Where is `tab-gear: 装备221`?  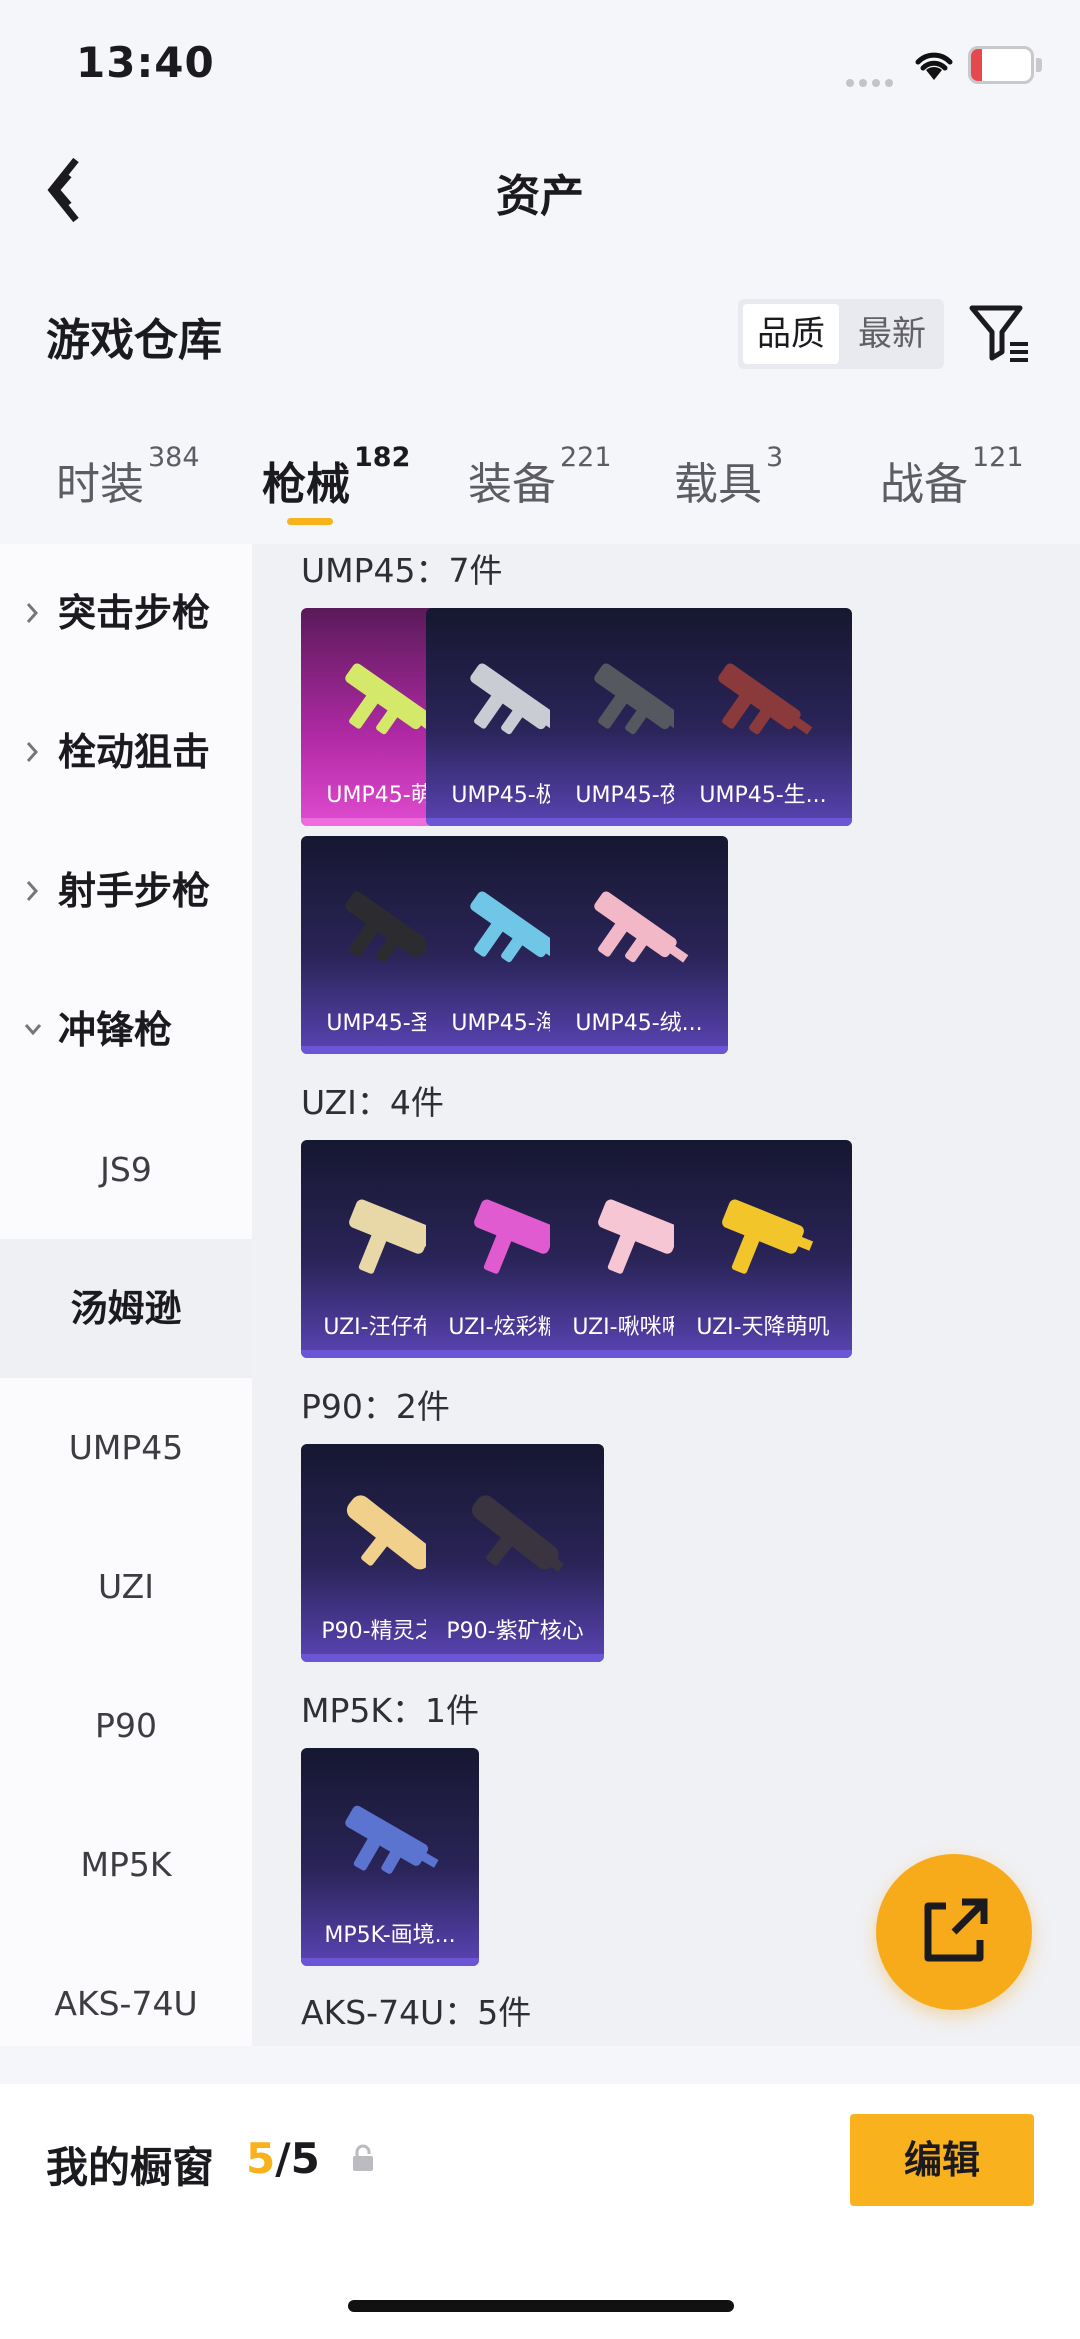 tab-gear: 装备221 is located at coordinates (540, 477).